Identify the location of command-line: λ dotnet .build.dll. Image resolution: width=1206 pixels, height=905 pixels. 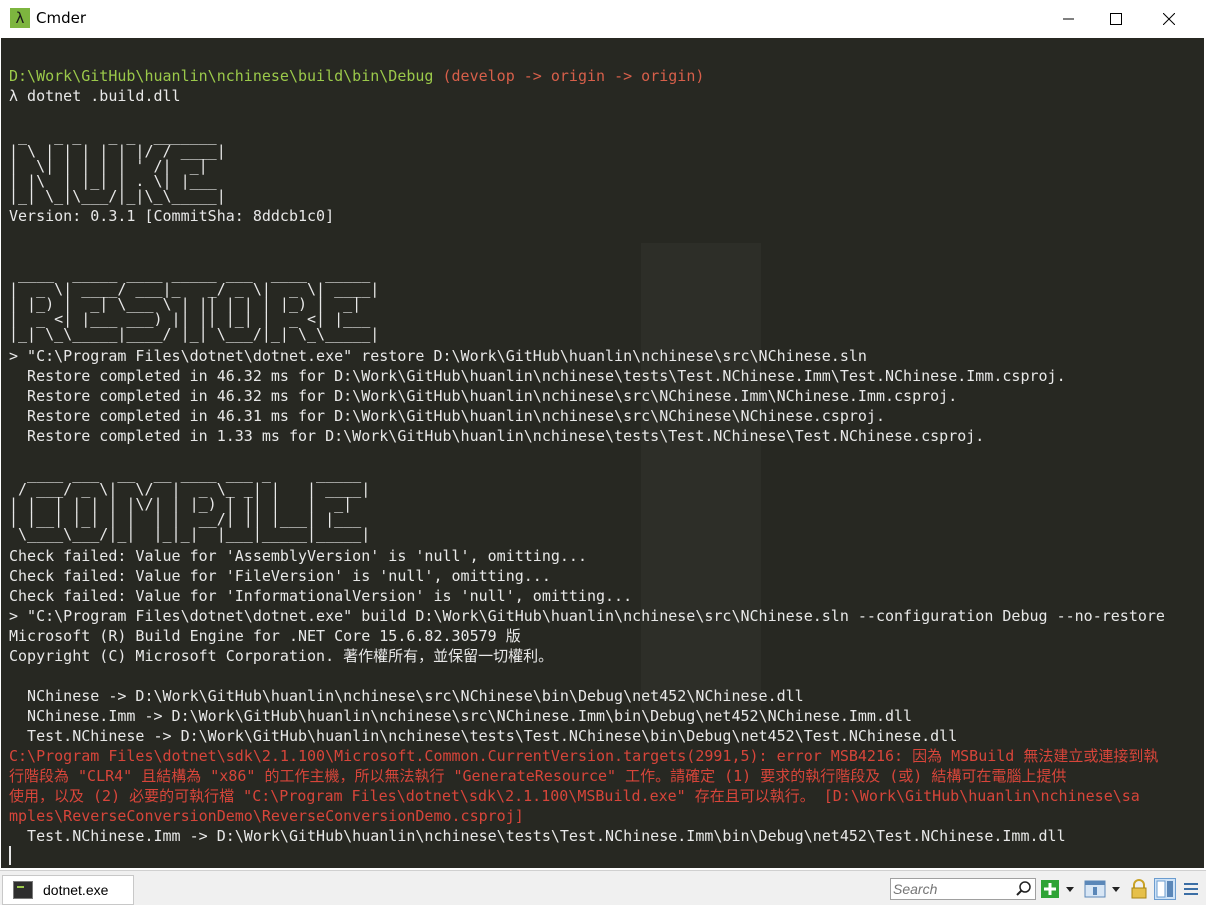
(95, 96).